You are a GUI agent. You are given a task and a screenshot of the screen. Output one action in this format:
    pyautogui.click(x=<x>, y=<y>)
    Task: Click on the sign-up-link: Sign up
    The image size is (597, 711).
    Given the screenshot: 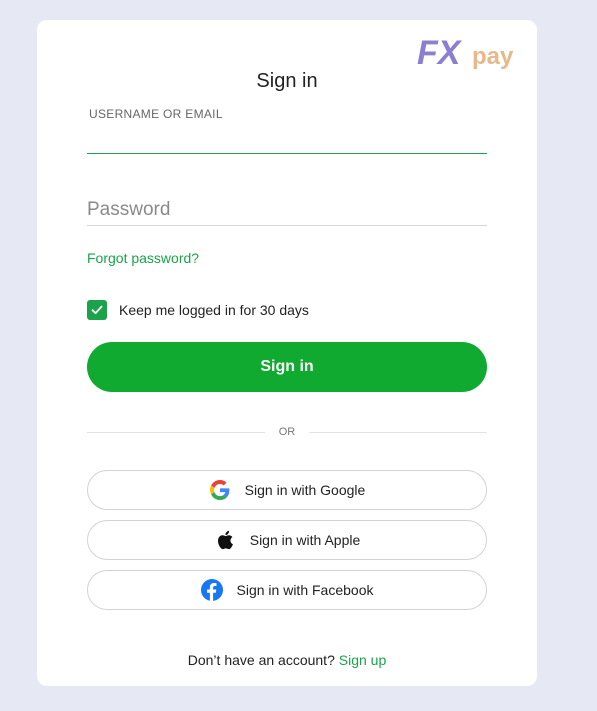 What is the action you would take?
    pyautogui.click(x=362, y=660)
    